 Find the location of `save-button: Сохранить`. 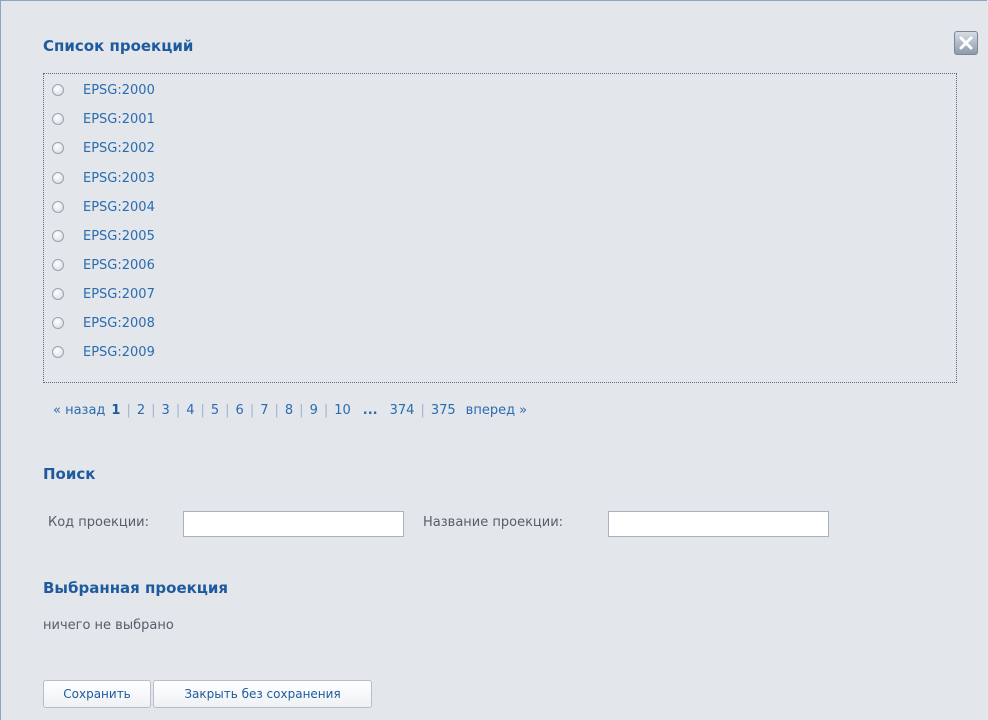

save-button: Сохранить is located at coordinates (97, 694).